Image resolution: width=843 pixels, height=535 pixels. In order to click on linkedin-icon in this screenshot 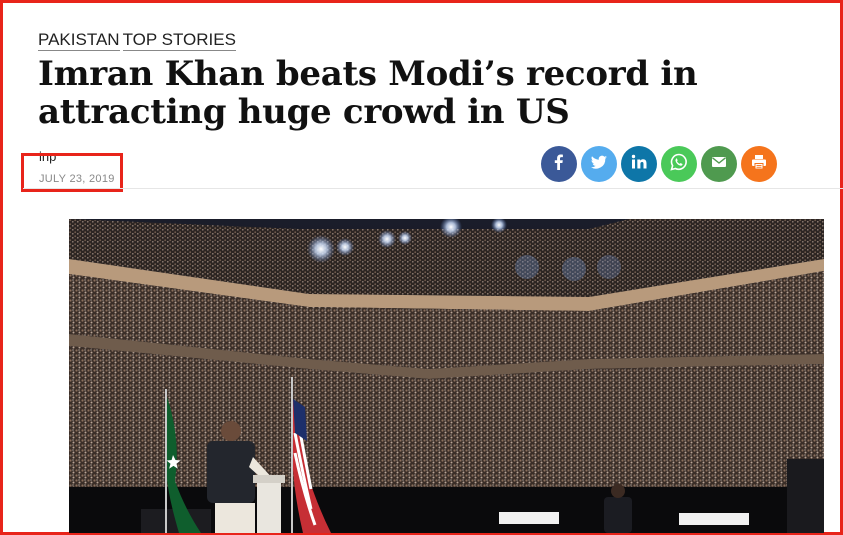, I will do `click(639, 164)`.